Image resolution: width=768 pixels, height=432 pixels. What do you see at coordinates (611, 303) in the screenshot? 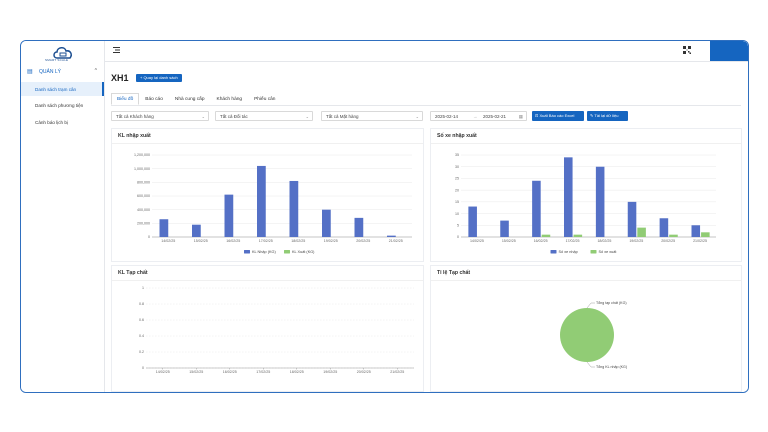
I see `pie-label: Tổng tạp chất (KG)` at bounding box center [611, 303].